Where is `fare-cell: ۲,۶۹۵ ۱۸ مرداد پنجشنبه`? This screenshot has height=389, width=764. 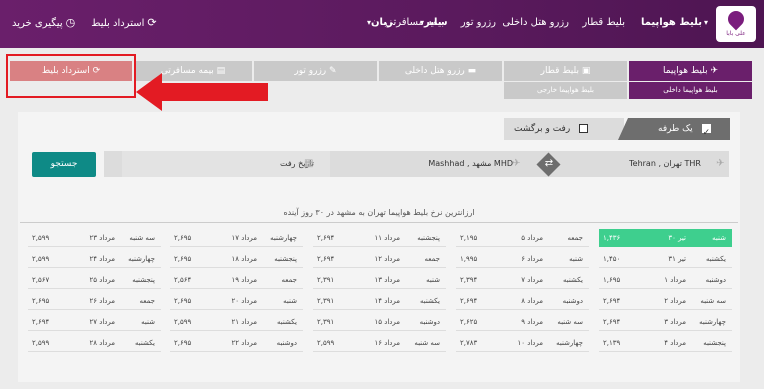 fare-cell: ۲,۶۹۵ ۱۸ مرداد پنجشنبه is located at coordinates (236, 259).